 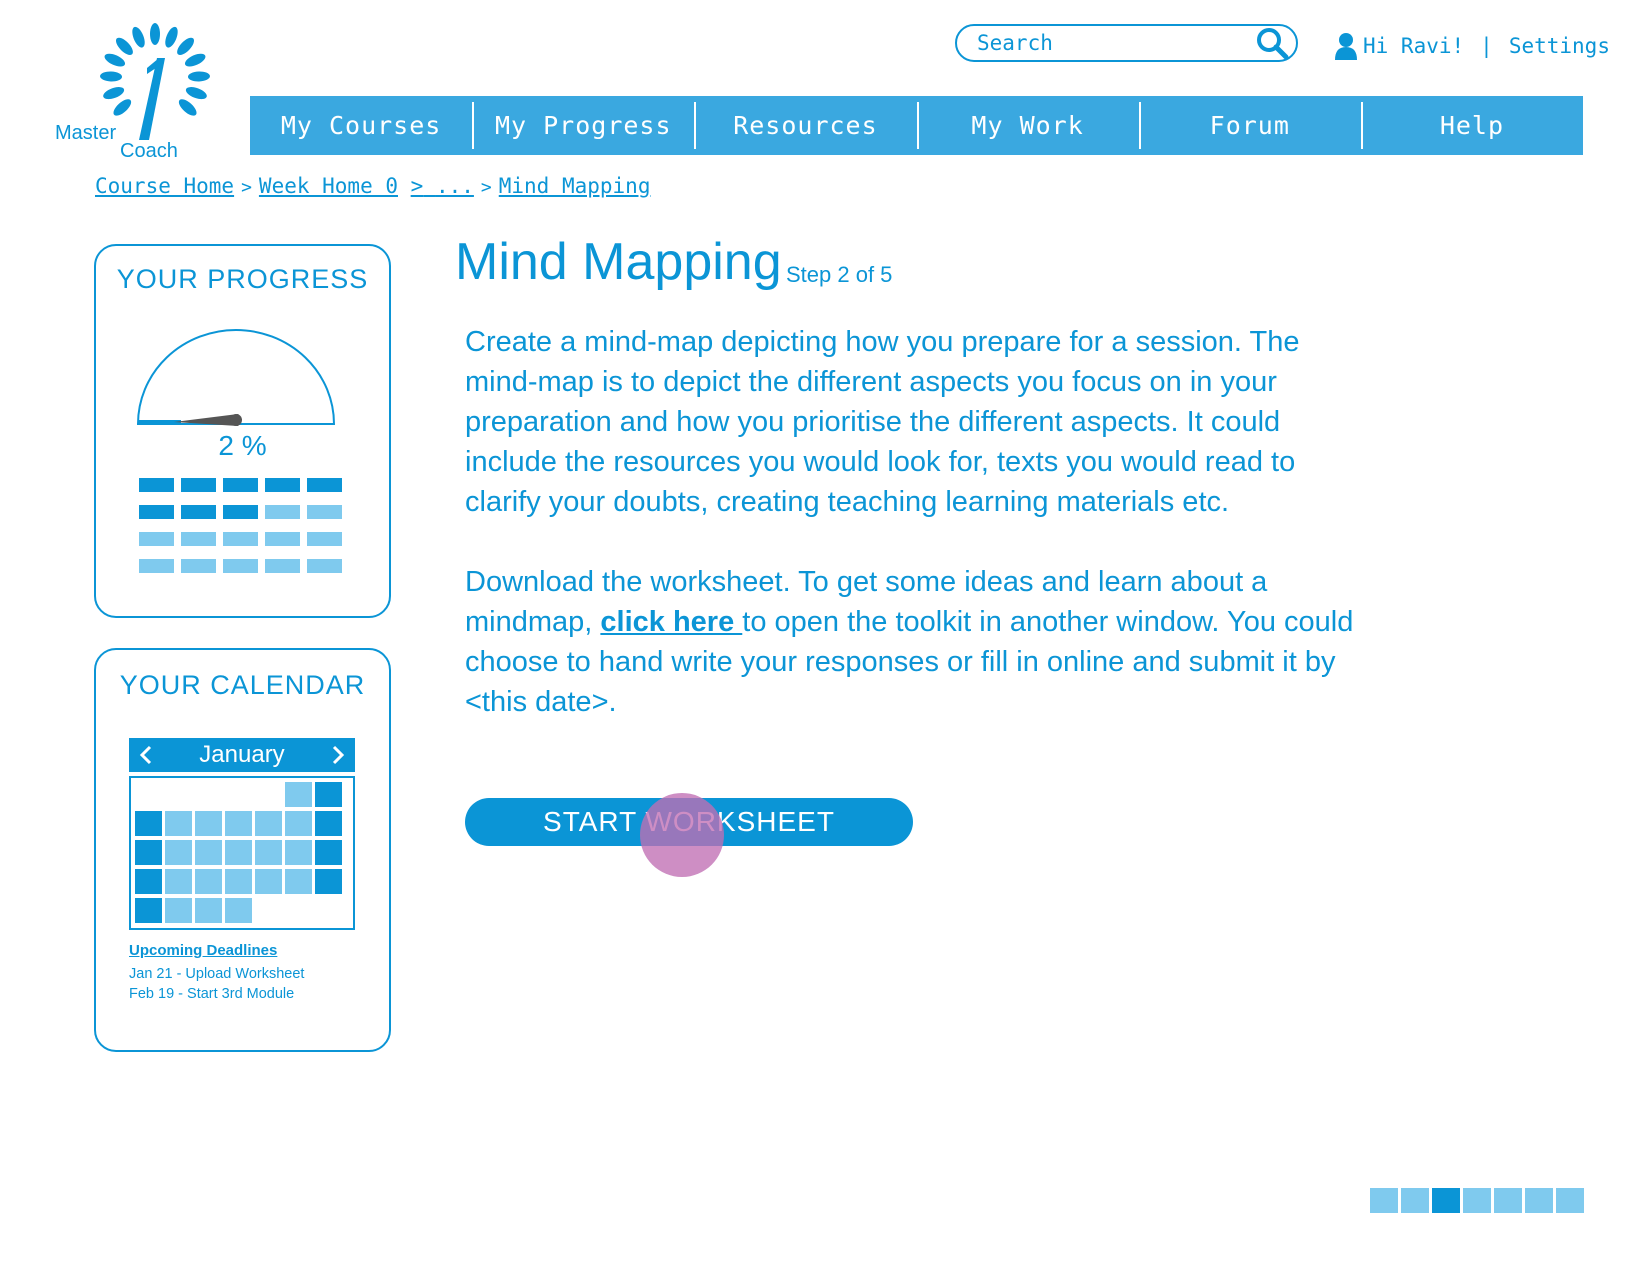 I want to click on breadcrumb-week-home: Week Home 0, so click(x=328, y=186).